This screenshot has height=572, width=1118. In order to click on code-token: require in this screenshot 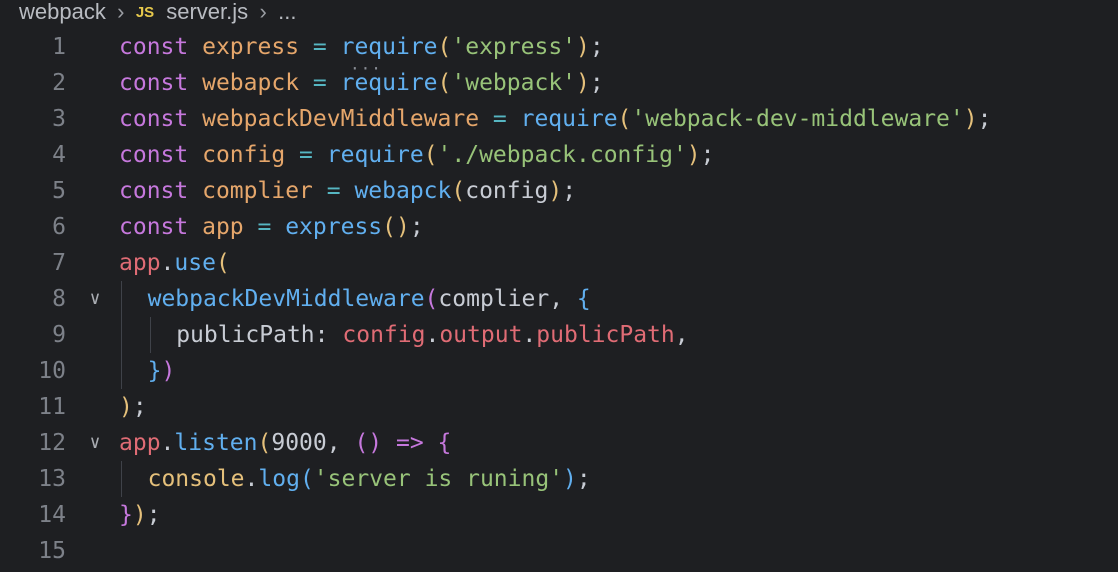, I will do `click(389, 83)`.